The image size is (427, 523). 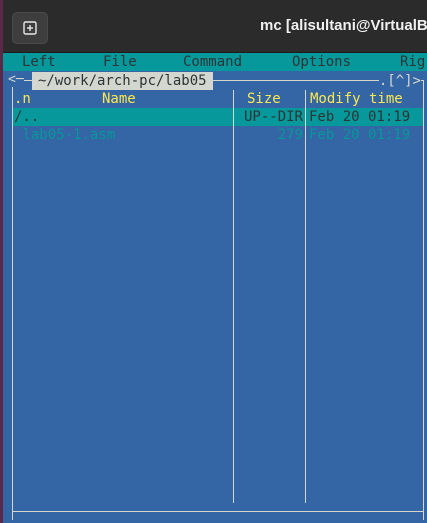 What do you see at coordinates (39, 62) in the screenshot?
I see `menu-left: Left` at bounding box center [39, 62].